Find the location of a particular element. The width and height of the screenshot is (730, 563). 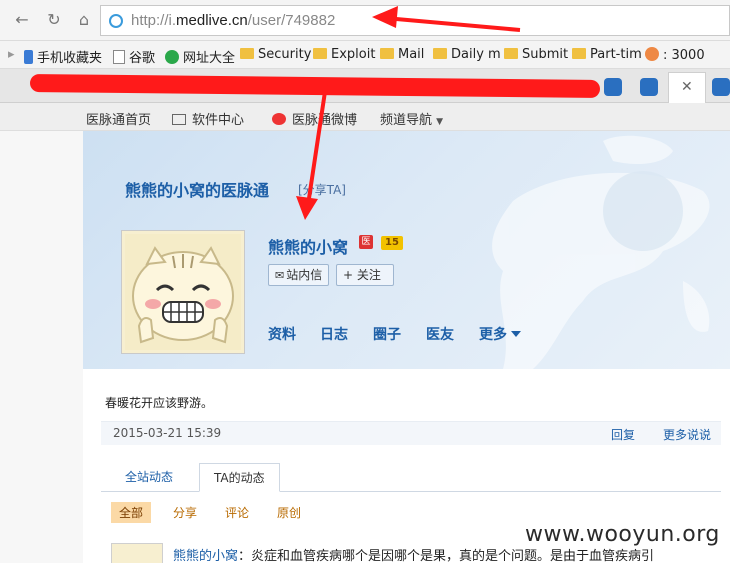

tab-profile: 资料 is located at coordinates (282, 334).